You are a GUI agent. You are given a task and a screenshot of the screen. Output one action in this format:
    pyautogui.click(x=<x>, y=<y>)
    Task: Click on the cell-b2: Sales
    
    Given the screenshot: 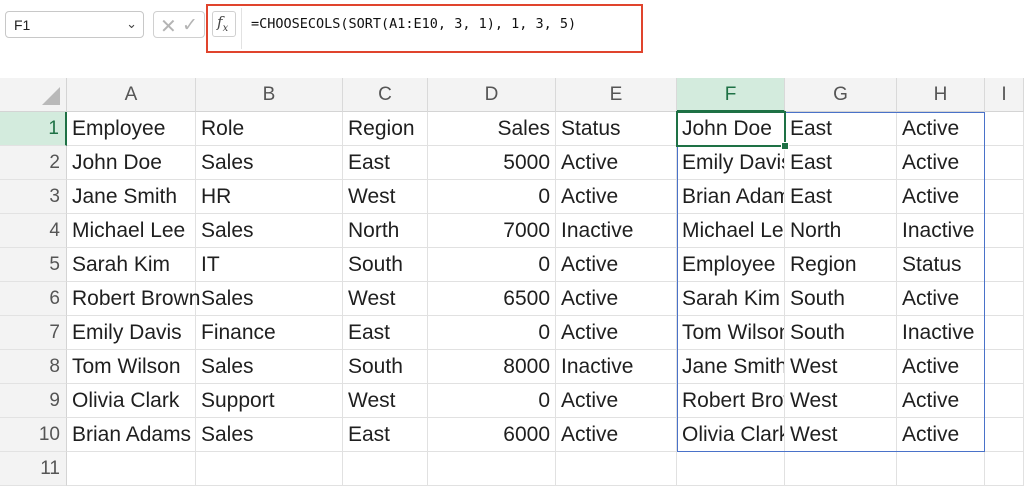 What is the action you would take?
    pyautogui.click(x=269, y=163)
    